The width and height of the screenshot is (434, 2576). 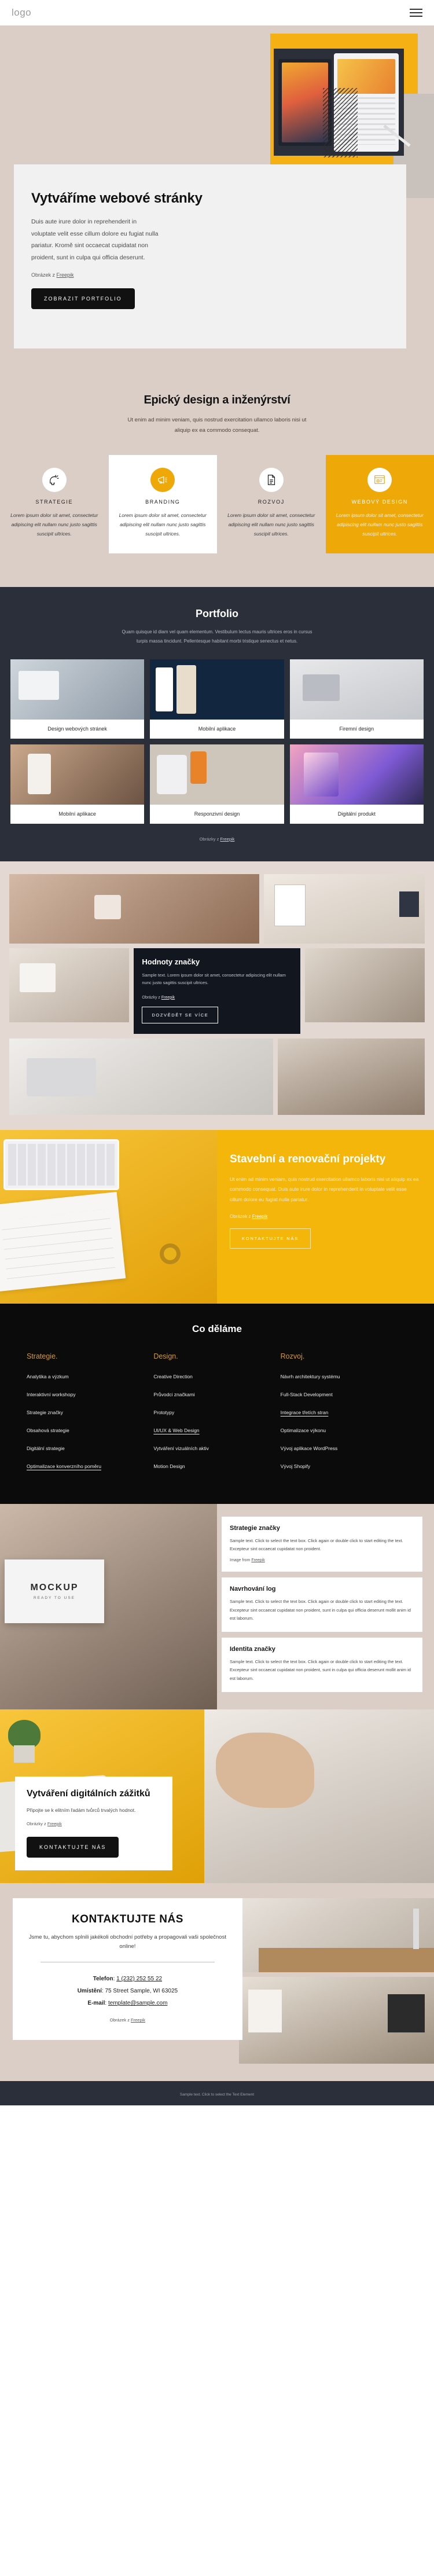 What do you see at coordinates (90, 1376) in the screenshot?
I see `list-item: Analytika a výzkum` at bounding box center [90, 1376].